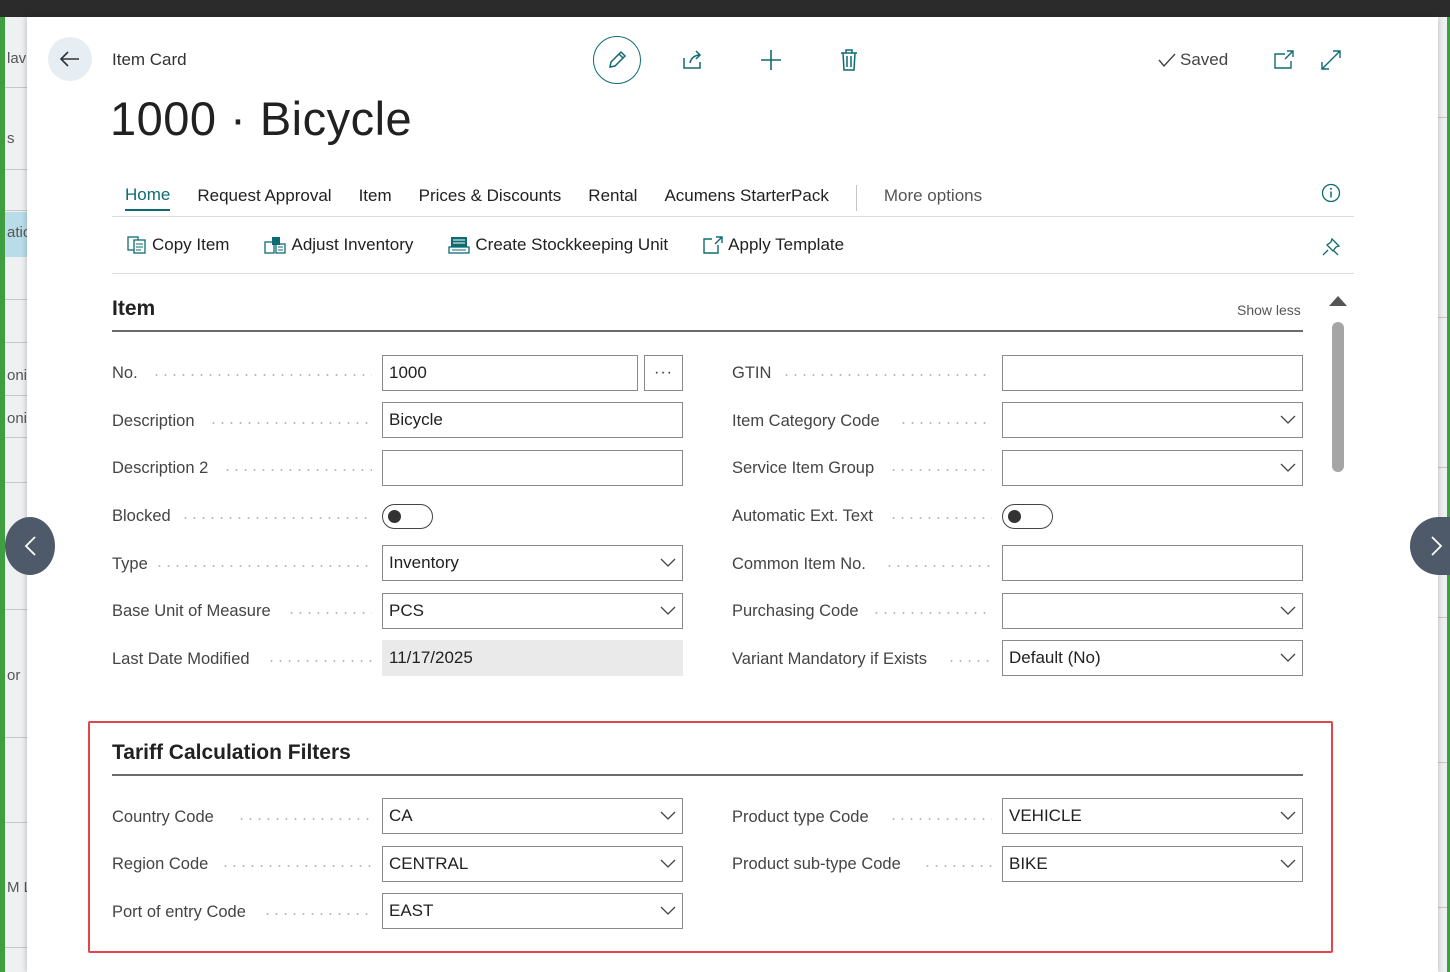 The image size is (1450, 972). Describe the element at coordinates (800, 817) in the screenshot. I see `field-label-product-type-code: Product type Code` at that location.